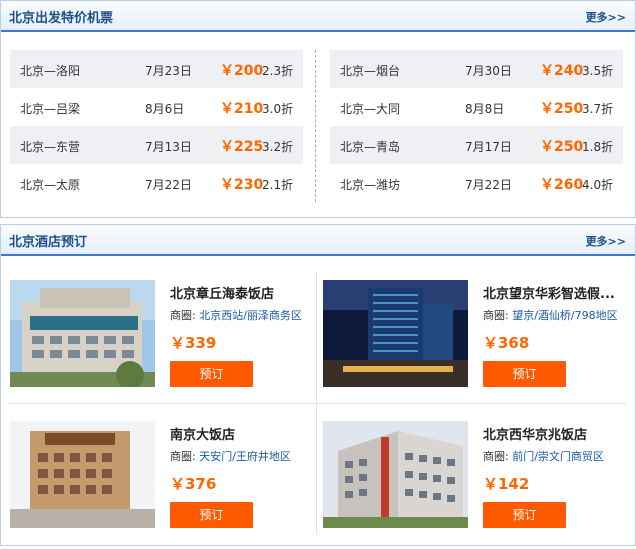  Describe the element at coordinates (564, 315) in the screenshot. I see `hotel-area-link: 望京/酒仙桥/798地区` at that location.